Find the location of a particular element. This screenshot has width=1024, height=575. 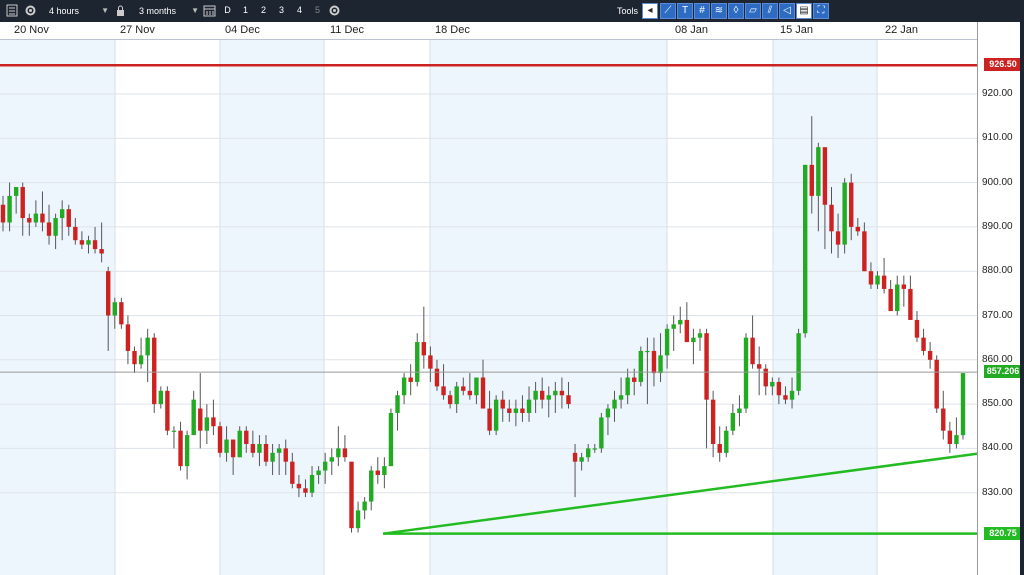

interval-value: 4 hours is located at coordinates (64, 11).